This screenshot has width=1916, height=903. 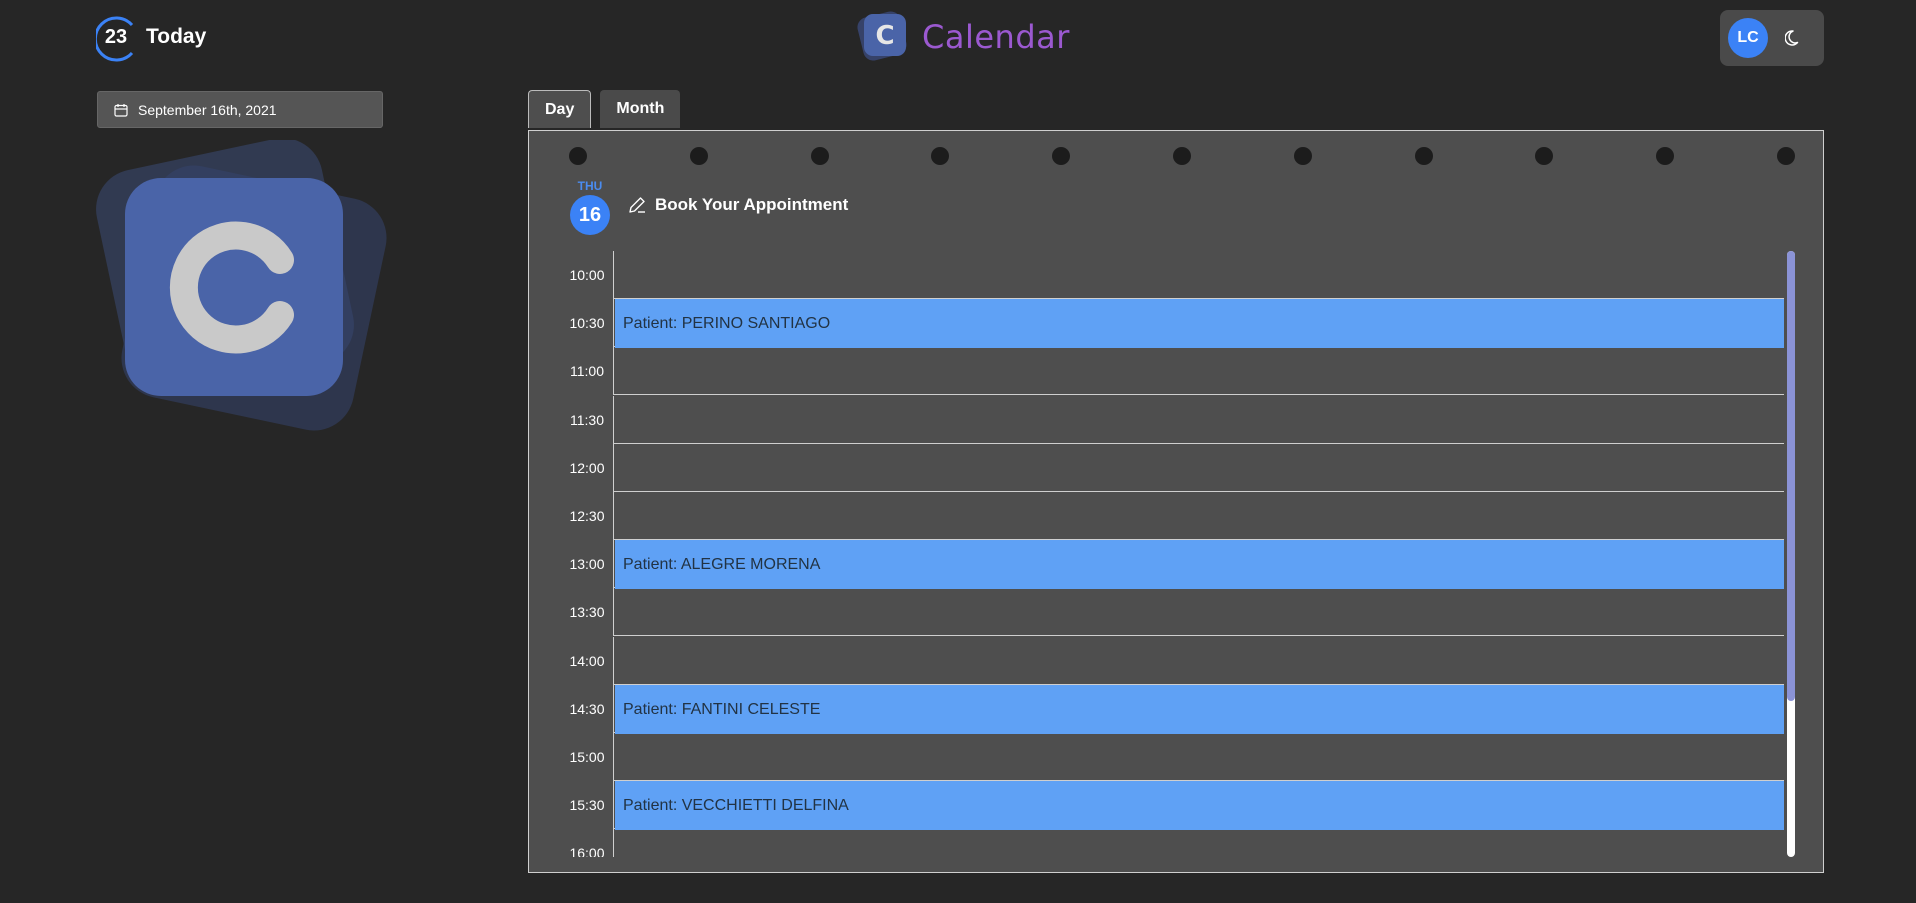 I want to click on book-appointment-label: Book Your Appointment, so click(x=752, y=204).